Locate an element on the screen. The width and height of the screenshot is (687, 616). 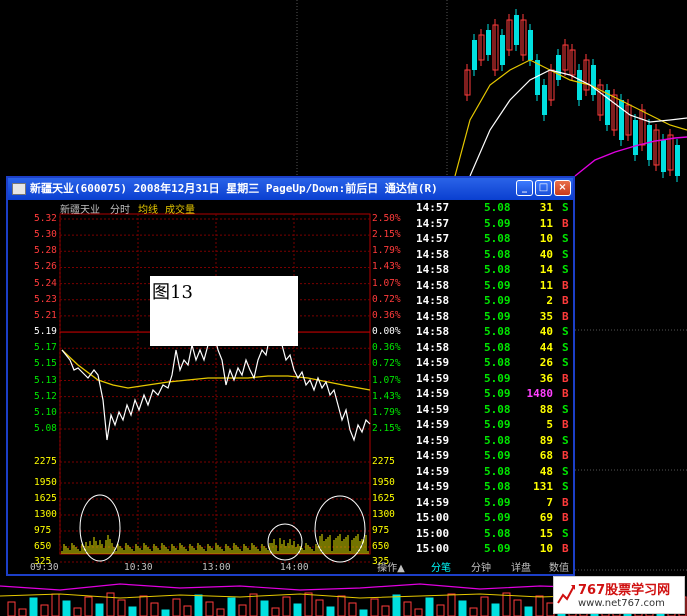
chart-logo-icon is located at coordinates (566, 594).